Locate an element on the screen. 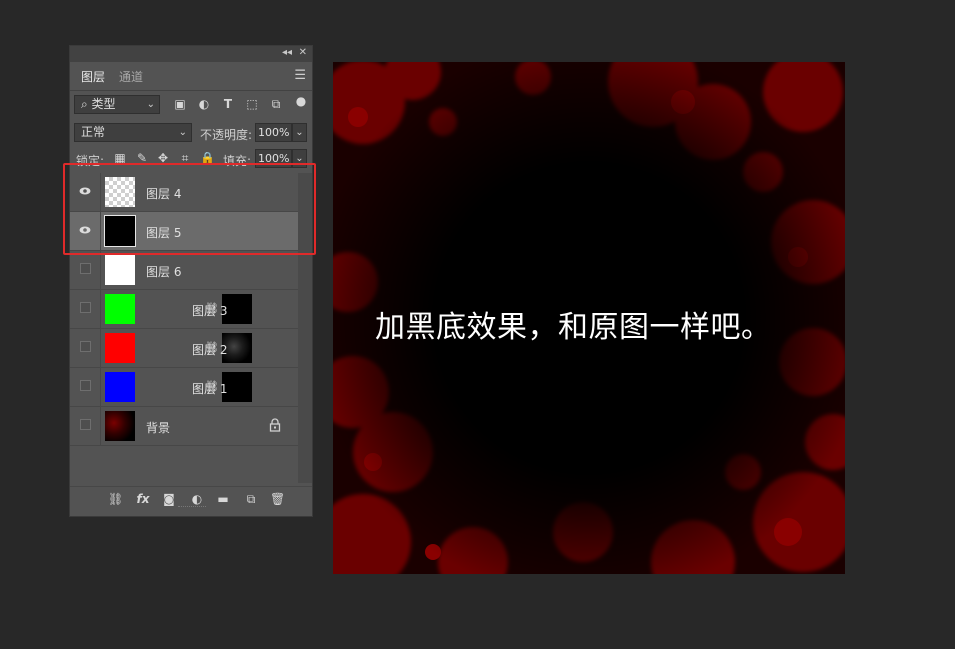 The image size is (955, 649). collapse-icon: ◂◂ is located at coordinates (287, 52).